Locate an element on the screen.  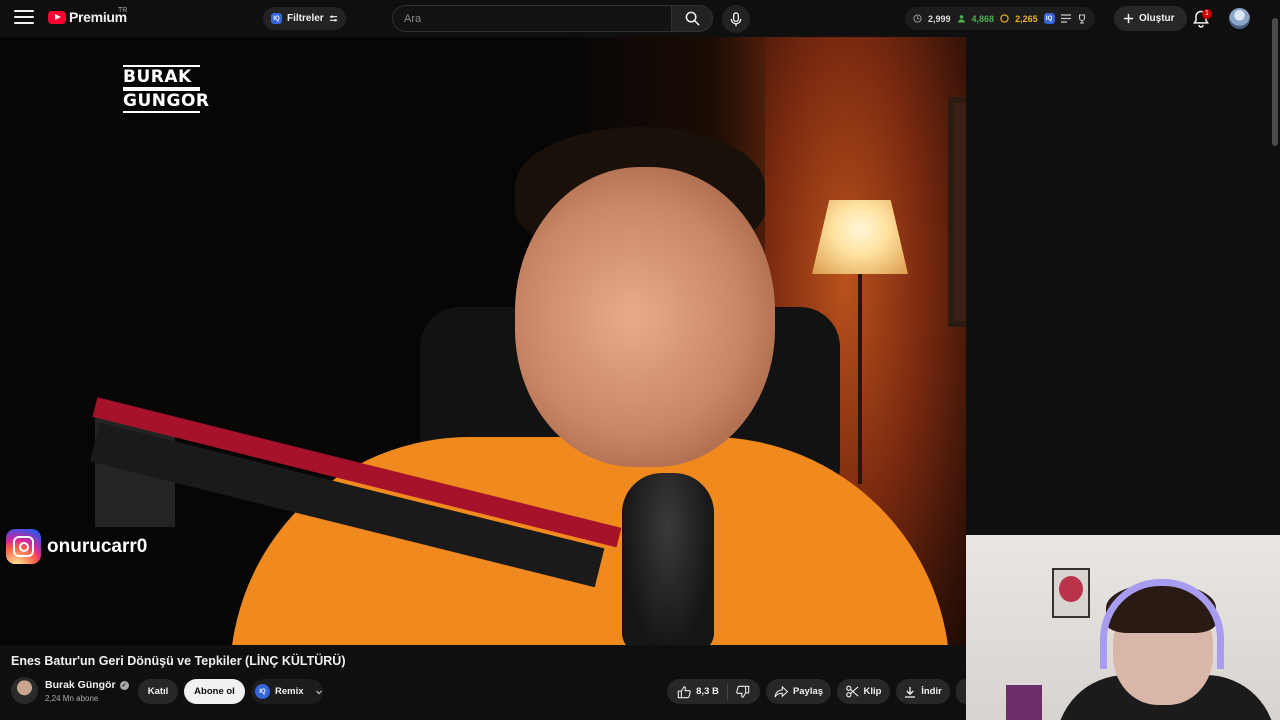
microphone-icon is located at coordinates (736, 18).